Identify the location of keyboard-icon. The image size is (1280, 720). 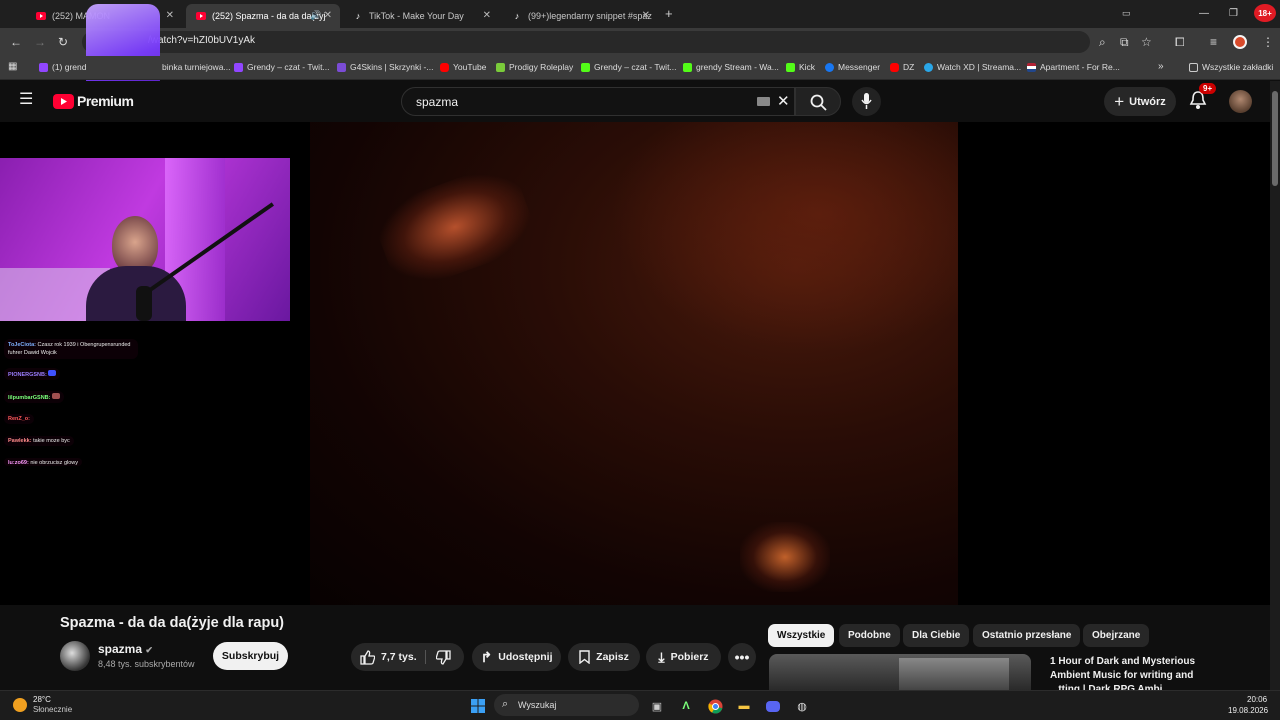
(763, 101).